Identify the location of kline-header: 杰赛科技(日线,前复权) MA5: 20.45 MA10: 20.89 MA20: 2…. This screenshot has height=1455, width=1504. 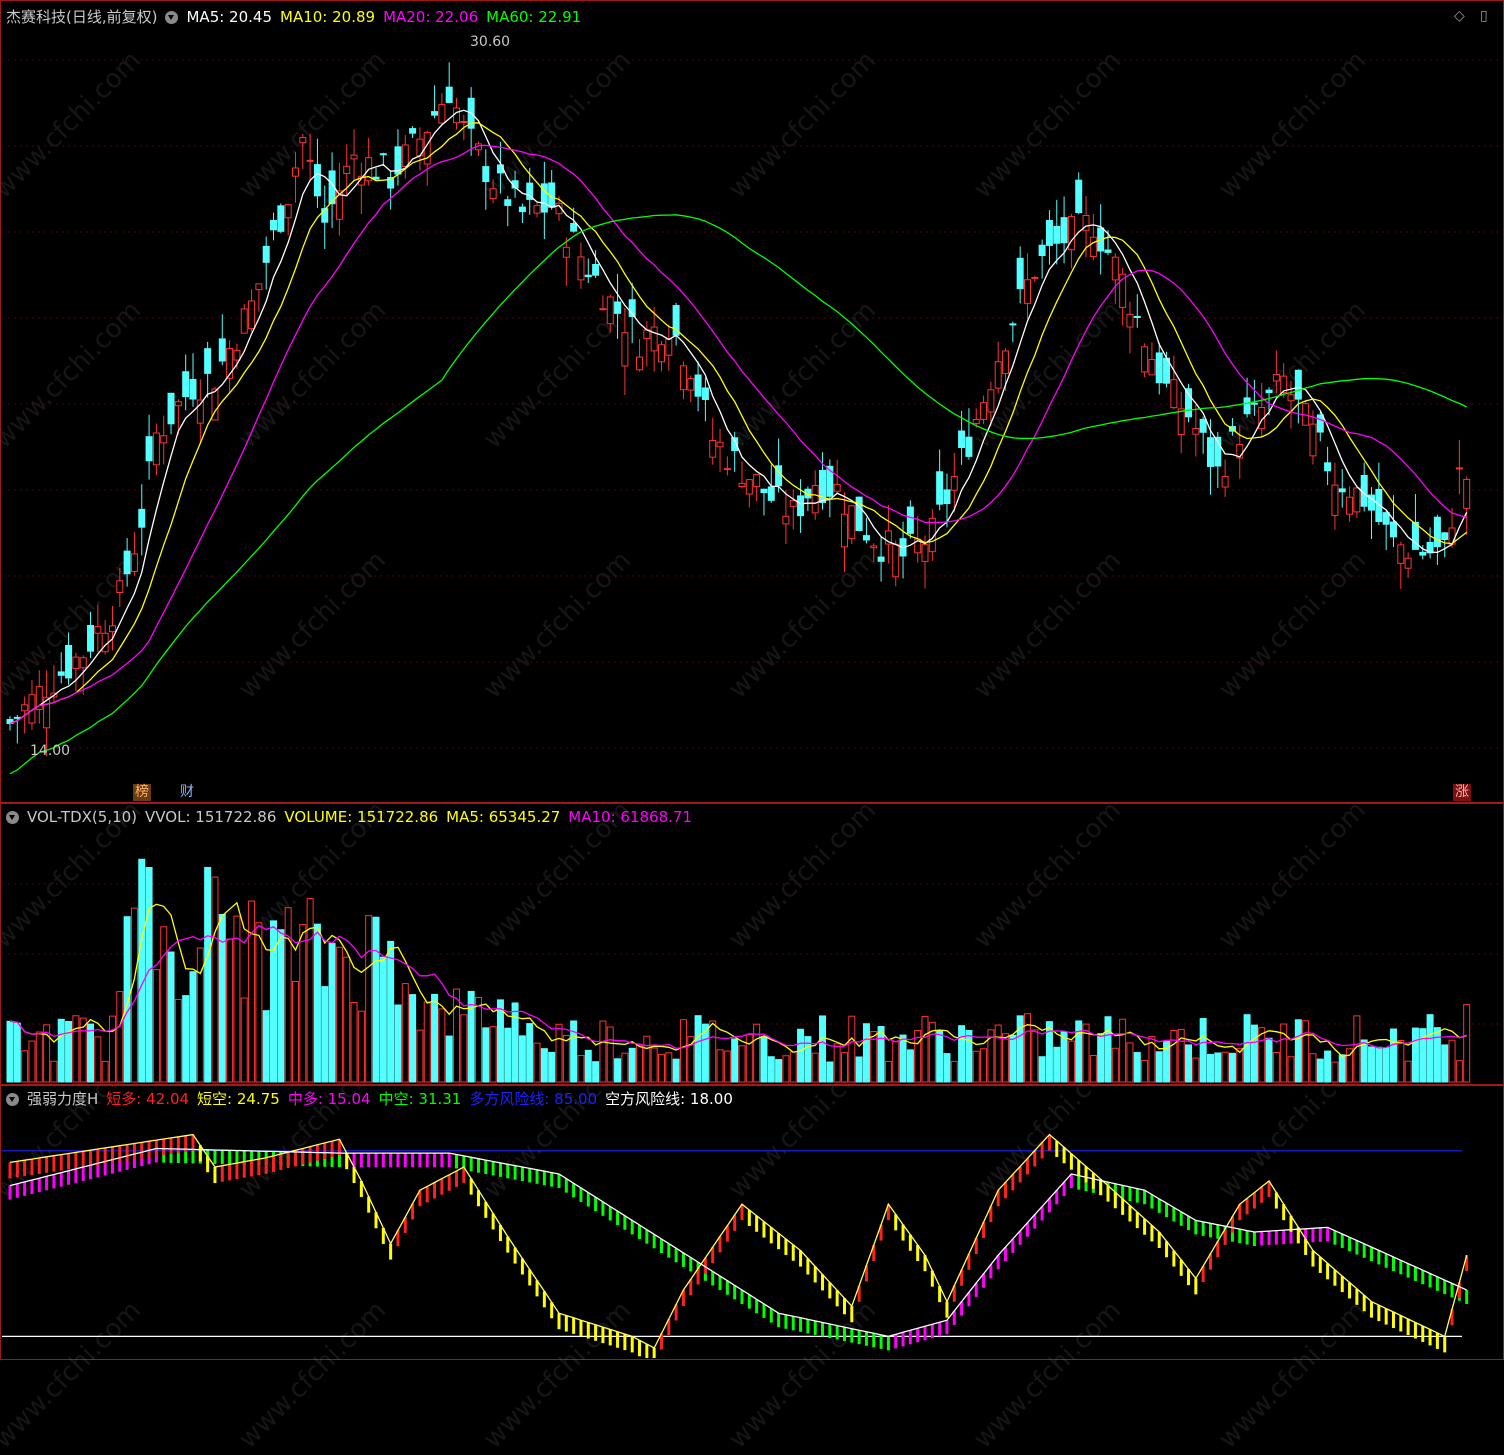
(301, 17).